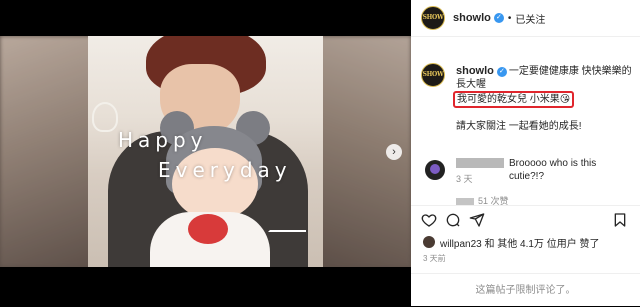 The height and width of the screenshot is (307, 640). What do you see at coordinates (433, 75) in the screenshot?
I see `caption-avatar: SHOW` at bounding box center [433, 75].